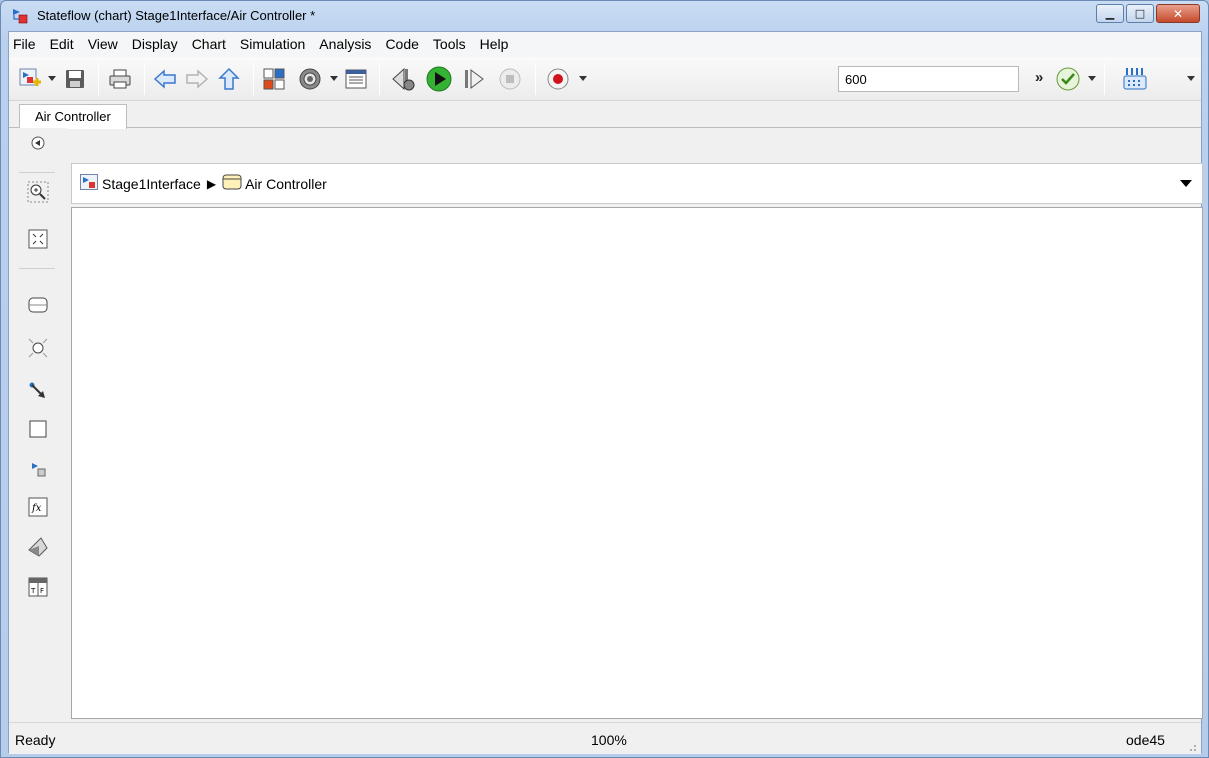  What do you see at coordinates (345, 44) in the screenshot?
I see `menu-analysis: Analysis` at bounding box center [345, 44].